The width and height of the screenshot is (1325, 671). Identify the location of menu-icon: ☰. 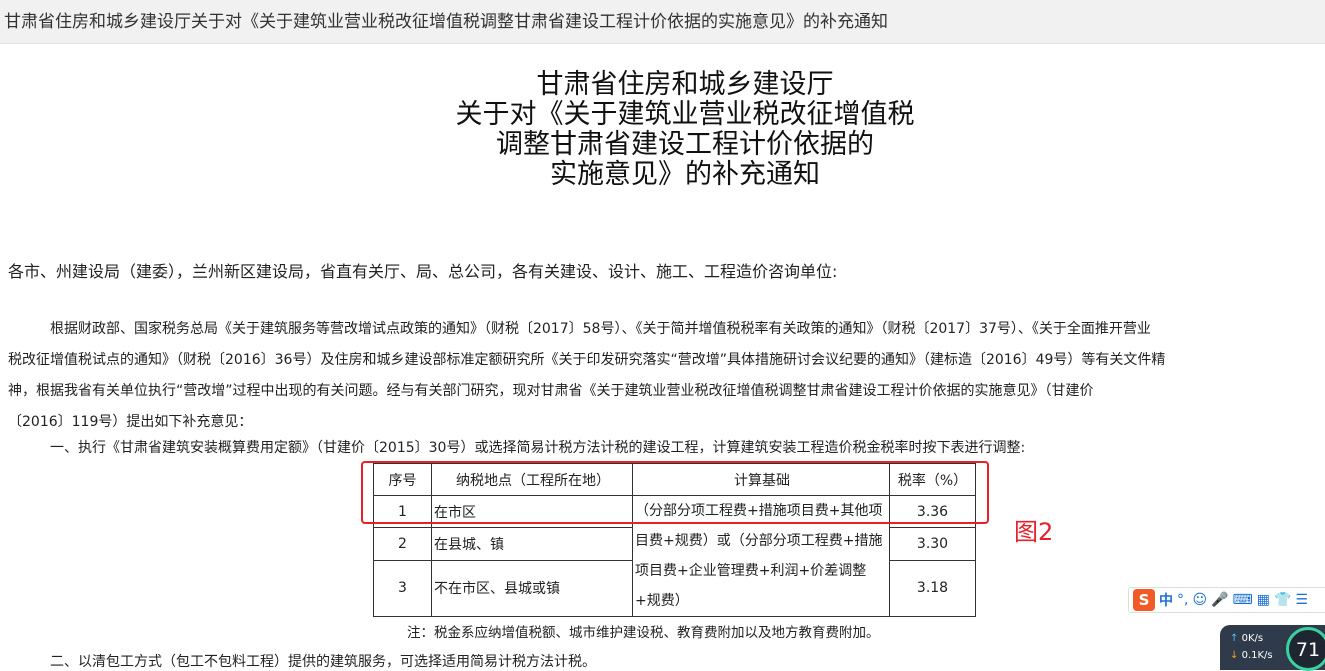
(1301, 600).